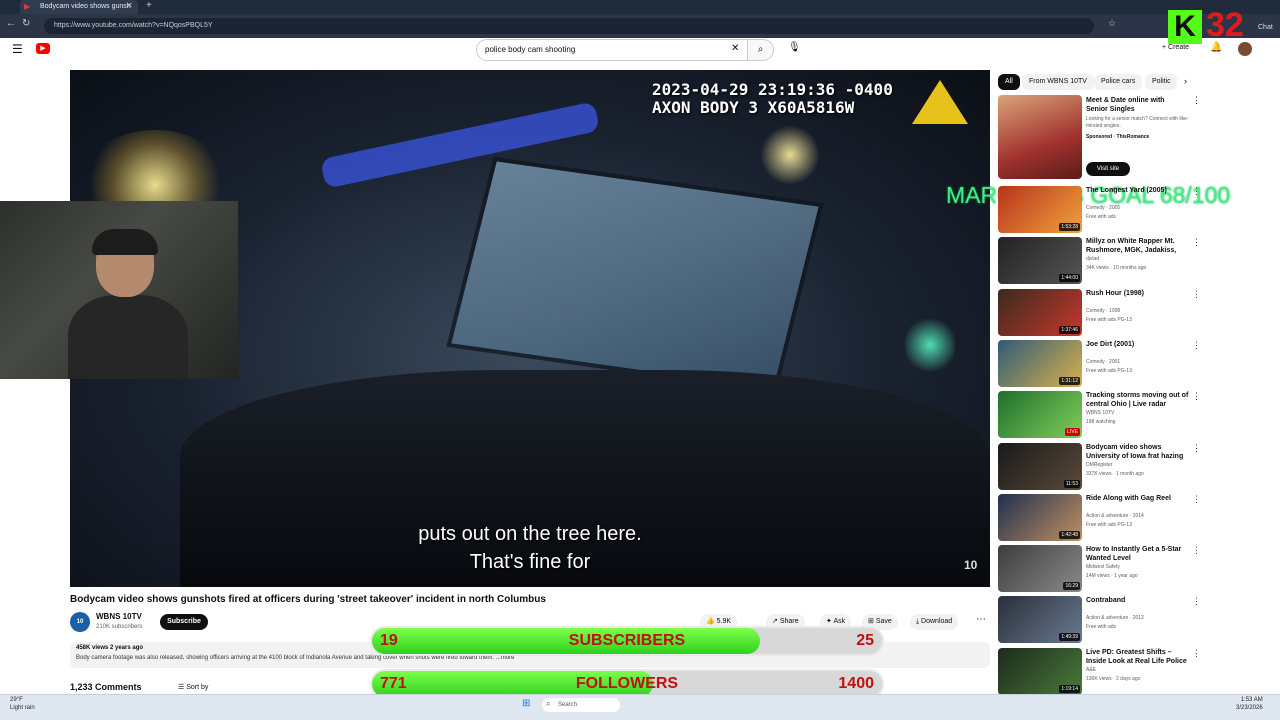 The image size is (1280, 720). Describe the element at coordinates (1040, 137) in the screenshot. I see `ad-thumbnail` at that location.